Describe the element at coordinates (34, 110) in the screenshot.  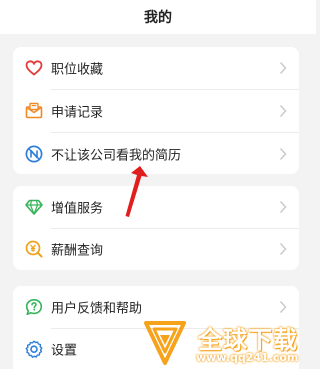
I see `envelope-icon` at that location.